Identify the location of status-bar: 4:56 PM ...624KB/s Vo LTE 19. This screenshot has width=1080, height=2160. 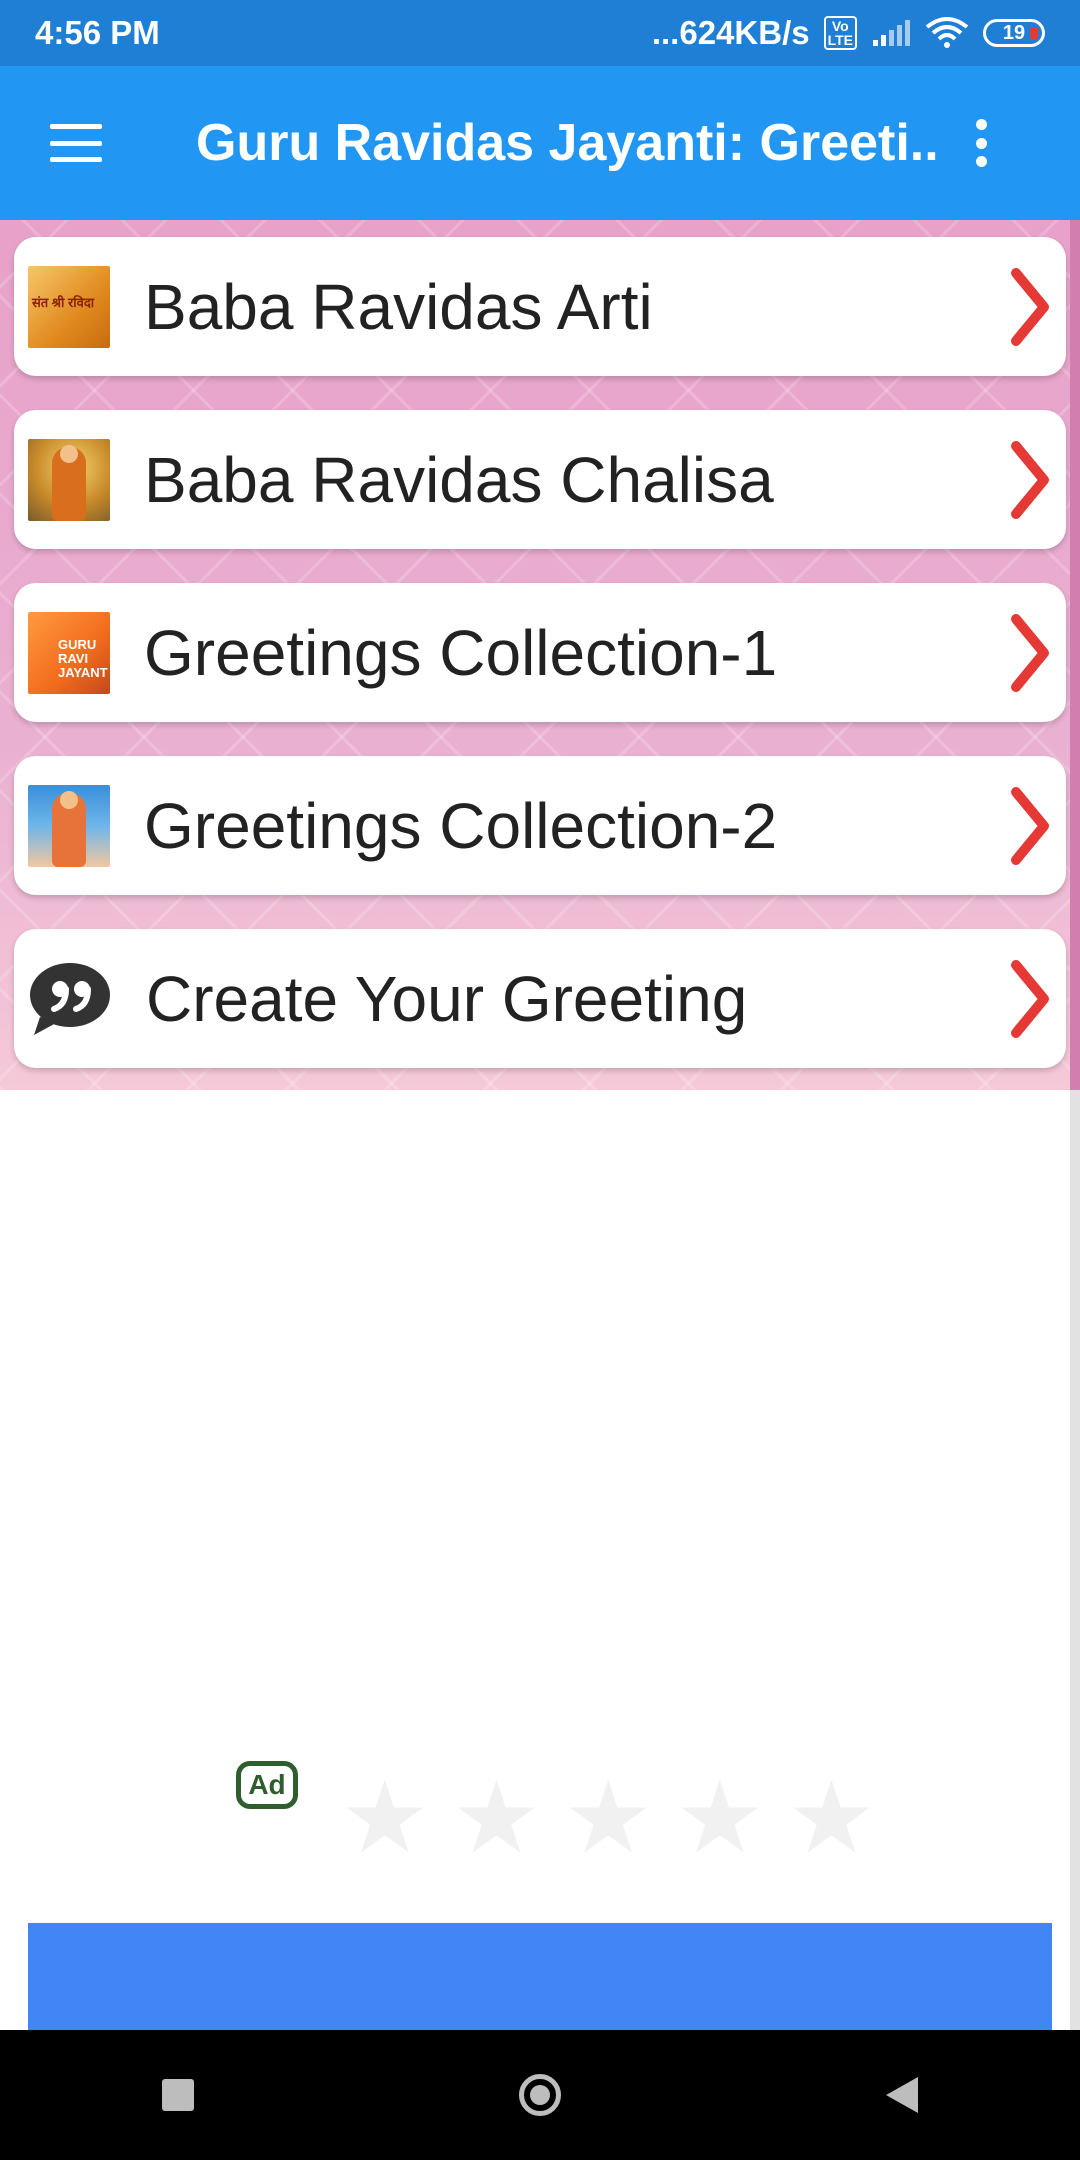
(540, 33).